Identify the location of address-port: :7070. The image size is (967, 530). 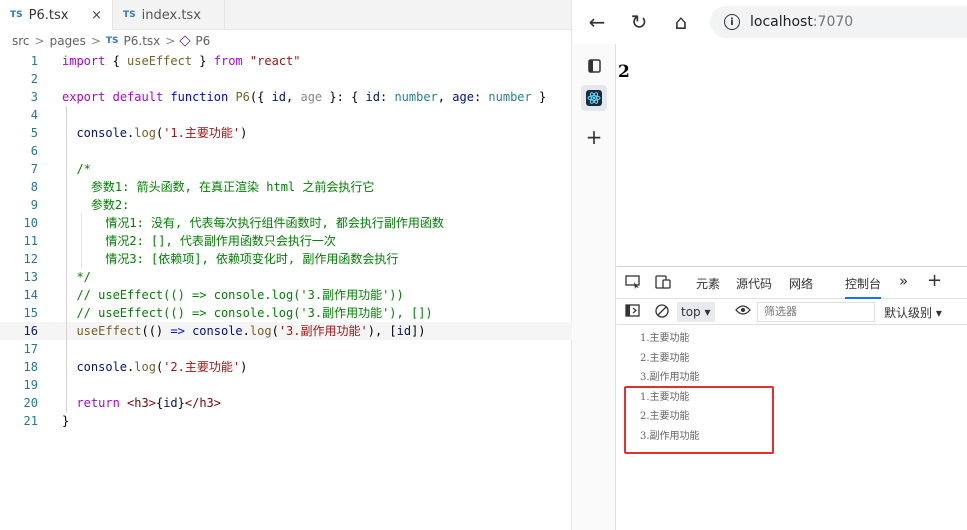
(833, 22).